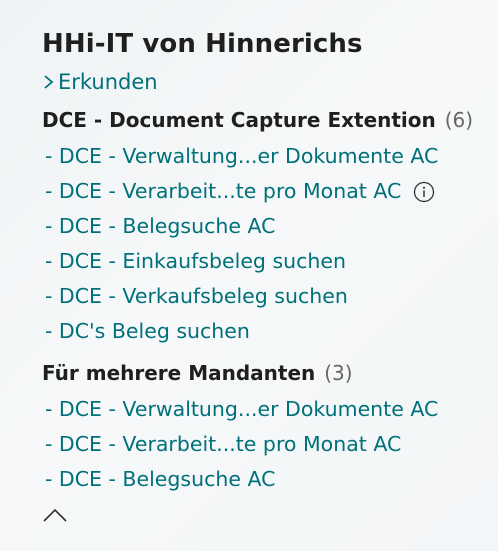 The width and height of the screenshot is (498, 551). I want to click on group-title: Für mehrere Mandanten, so click(179, 373).